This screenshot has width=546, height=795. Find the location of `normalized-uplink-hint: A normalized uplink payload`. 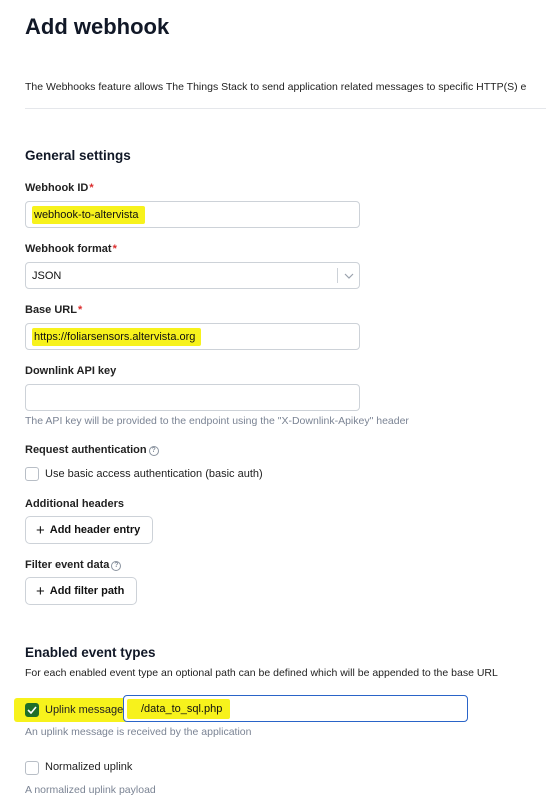

normalized-uplink-hint: A normalized uplink payload is located at coordinates (90, 789).